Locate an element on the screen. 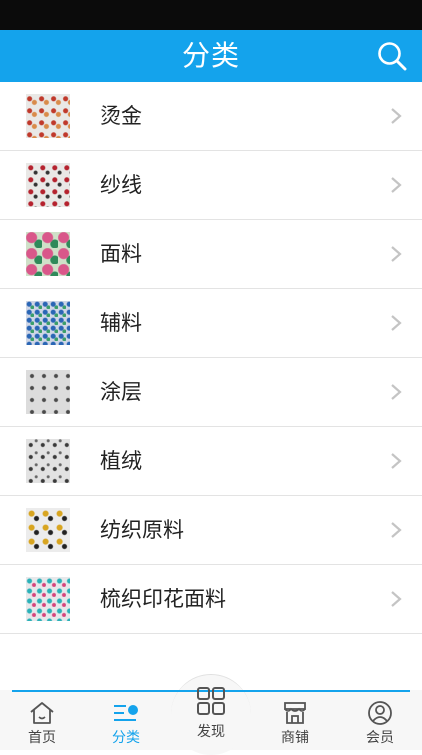  user-icon is located at coordinates (380, 713).